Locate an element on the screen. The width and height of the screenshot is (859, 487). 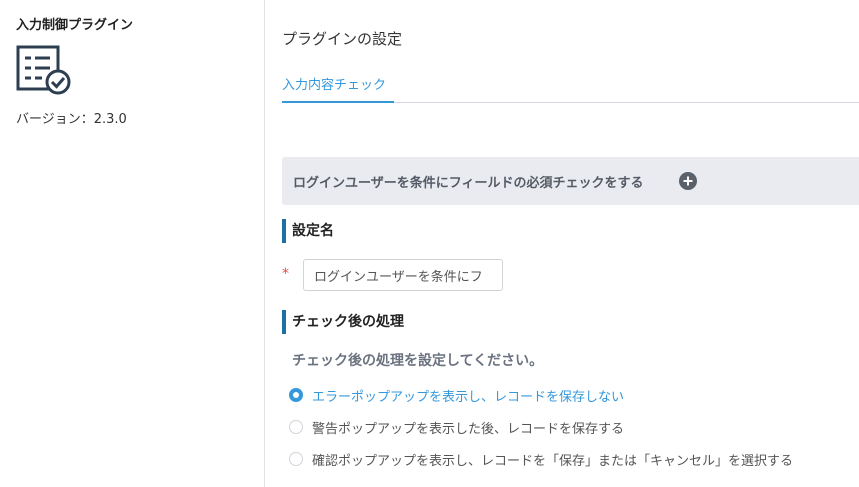
required-mark: * is located at coordinates (285, 274).